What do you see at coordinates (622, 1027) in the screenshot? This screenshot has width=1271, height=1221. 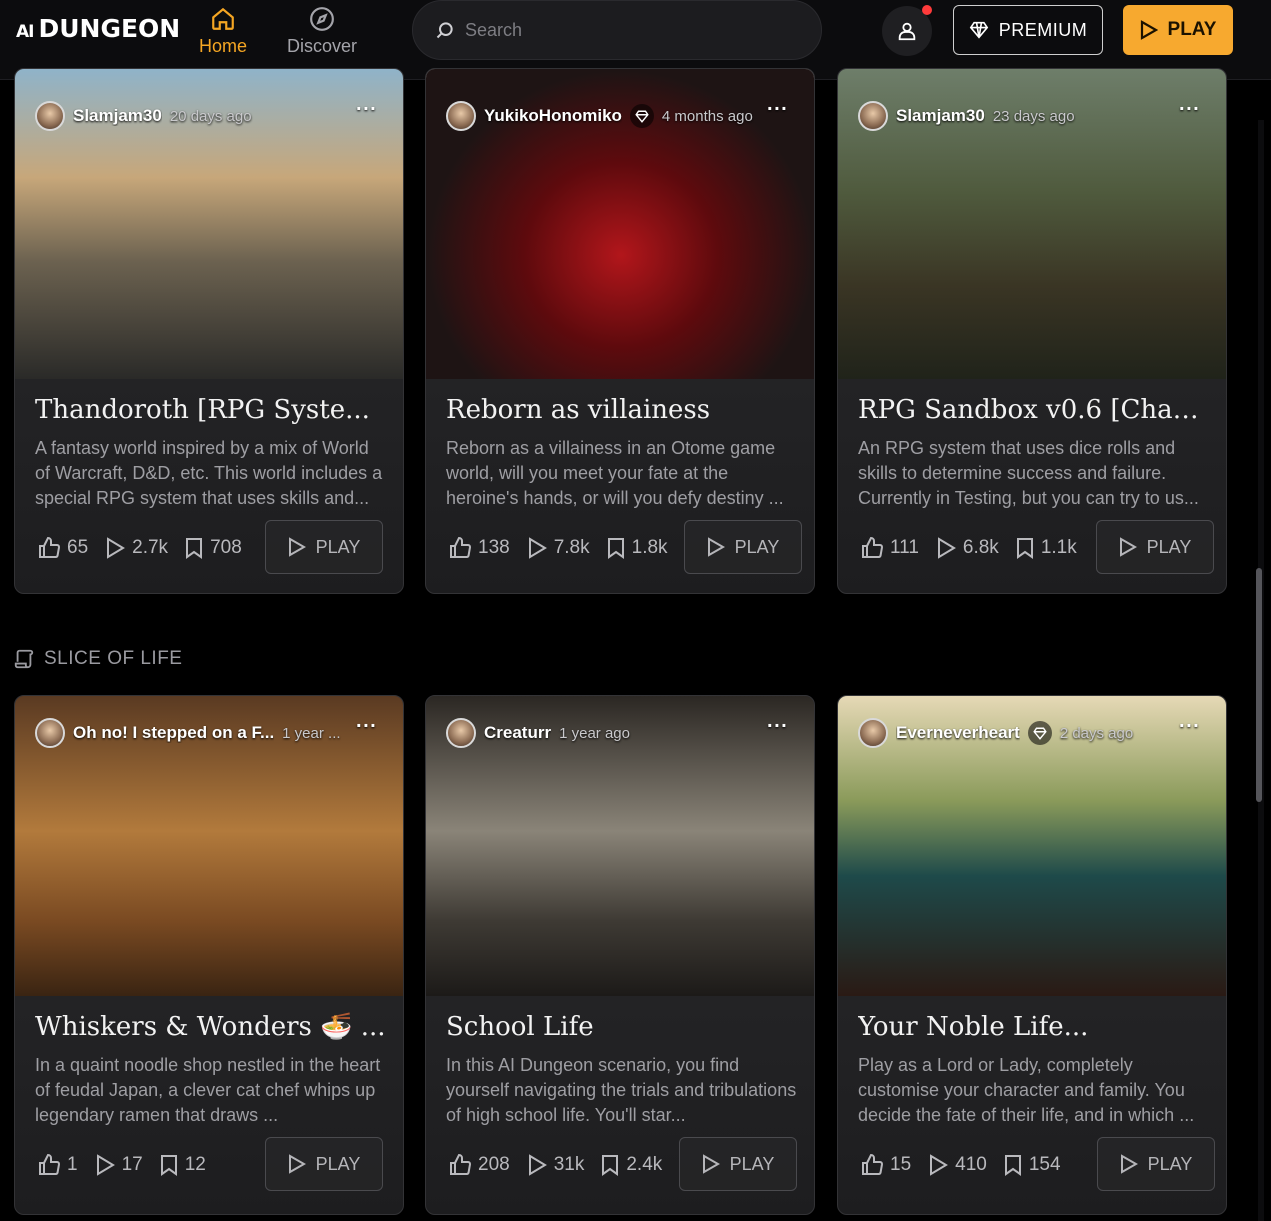 I see `story-title: School Life` at bounding box center [622, 1027].